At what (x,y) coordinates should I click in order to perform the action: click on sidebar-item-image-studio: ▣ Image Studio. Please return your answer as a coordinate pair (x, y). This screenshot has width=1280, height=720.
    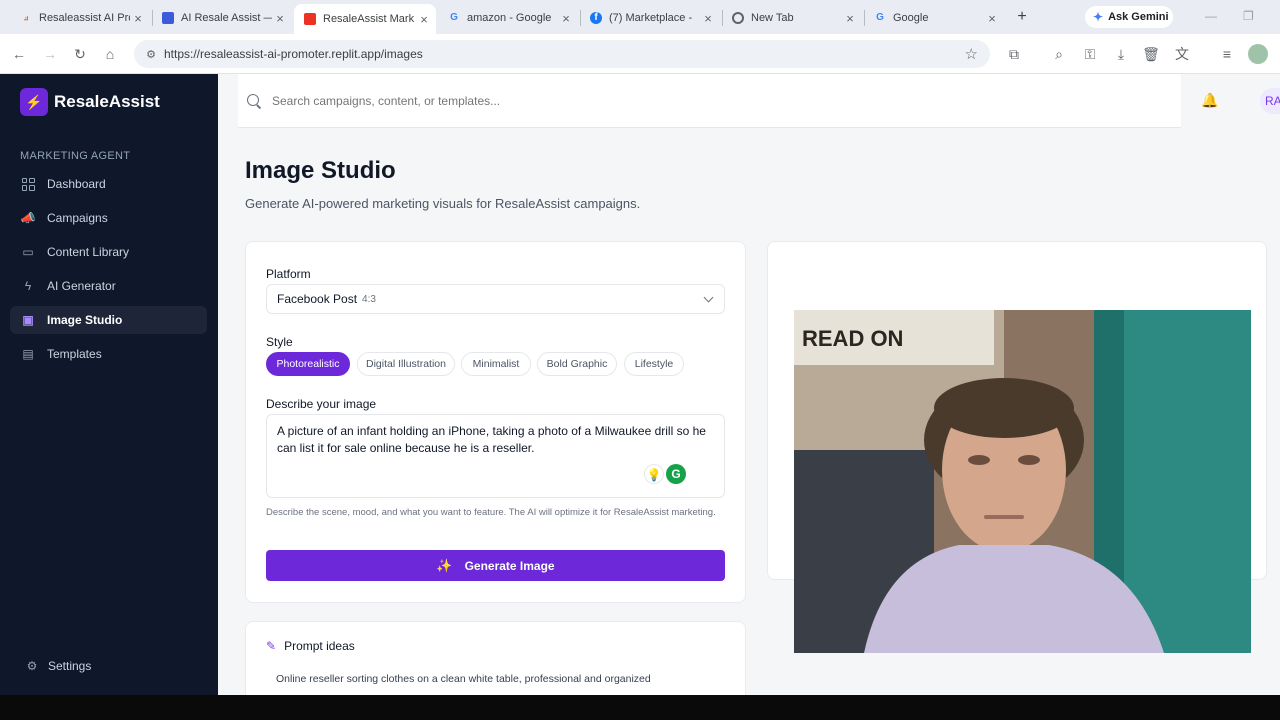
    Looking at the image, I should click on (108, 320).